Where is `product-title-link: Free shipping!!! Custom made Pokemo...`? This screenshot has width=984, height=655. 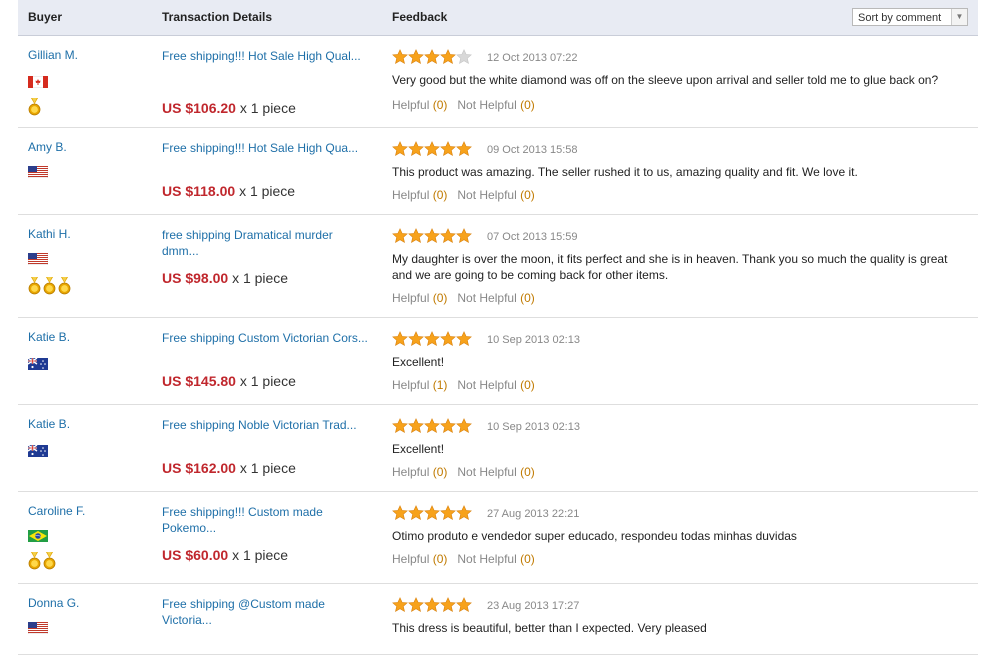 product-title-link: Free shipping!!! Custom made Pokemo... is located at coordinates (267, 520).